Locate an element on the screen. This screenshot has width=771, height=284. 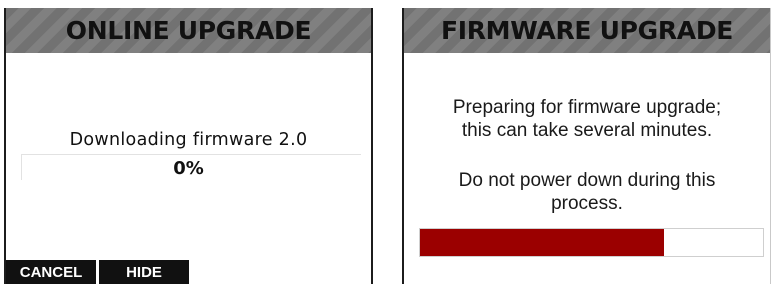
power-warning-message: Do not power down during this process. is located at coordinates (587, 192).